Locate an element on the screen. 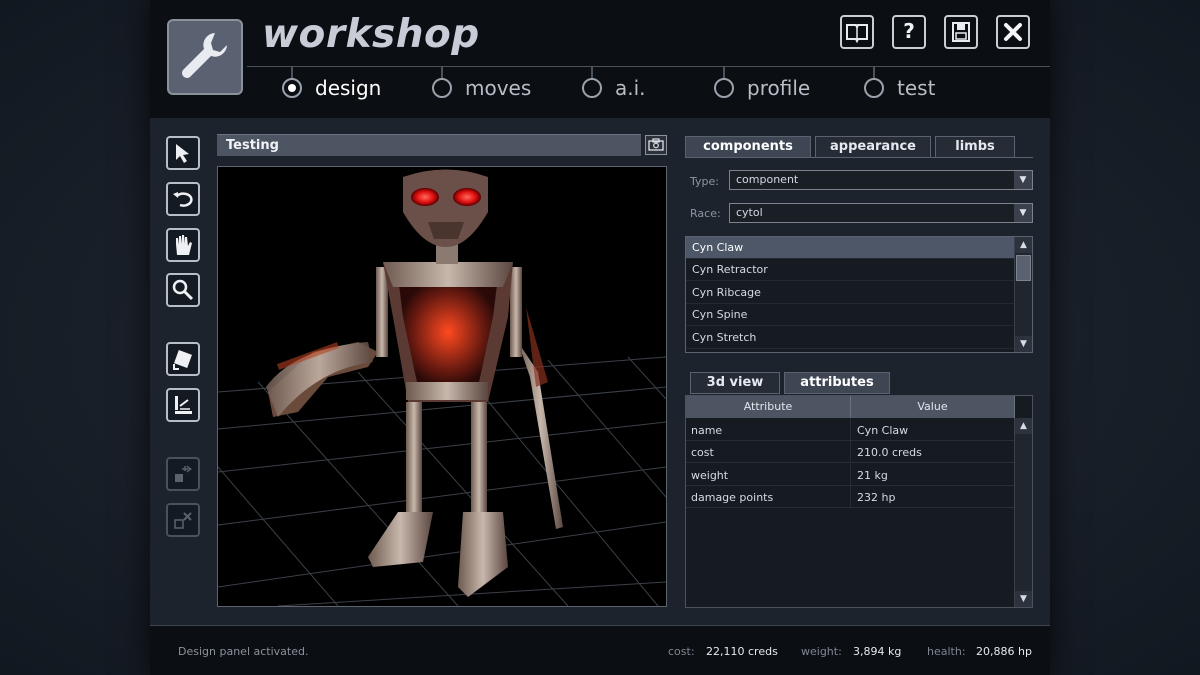 Image resolution: width=1200 pixels, height=675 pixels. race-dropdown: cytol ▼ is located at coordinates (881, 213).